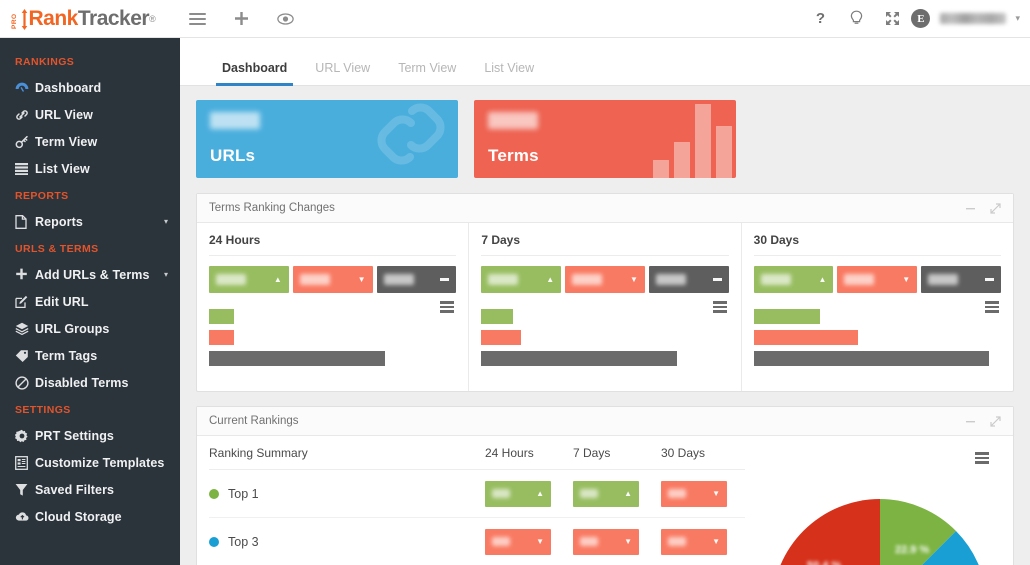 The image size is (1030, 565). I want to click on fullscreen-icon, so click(892, 19).